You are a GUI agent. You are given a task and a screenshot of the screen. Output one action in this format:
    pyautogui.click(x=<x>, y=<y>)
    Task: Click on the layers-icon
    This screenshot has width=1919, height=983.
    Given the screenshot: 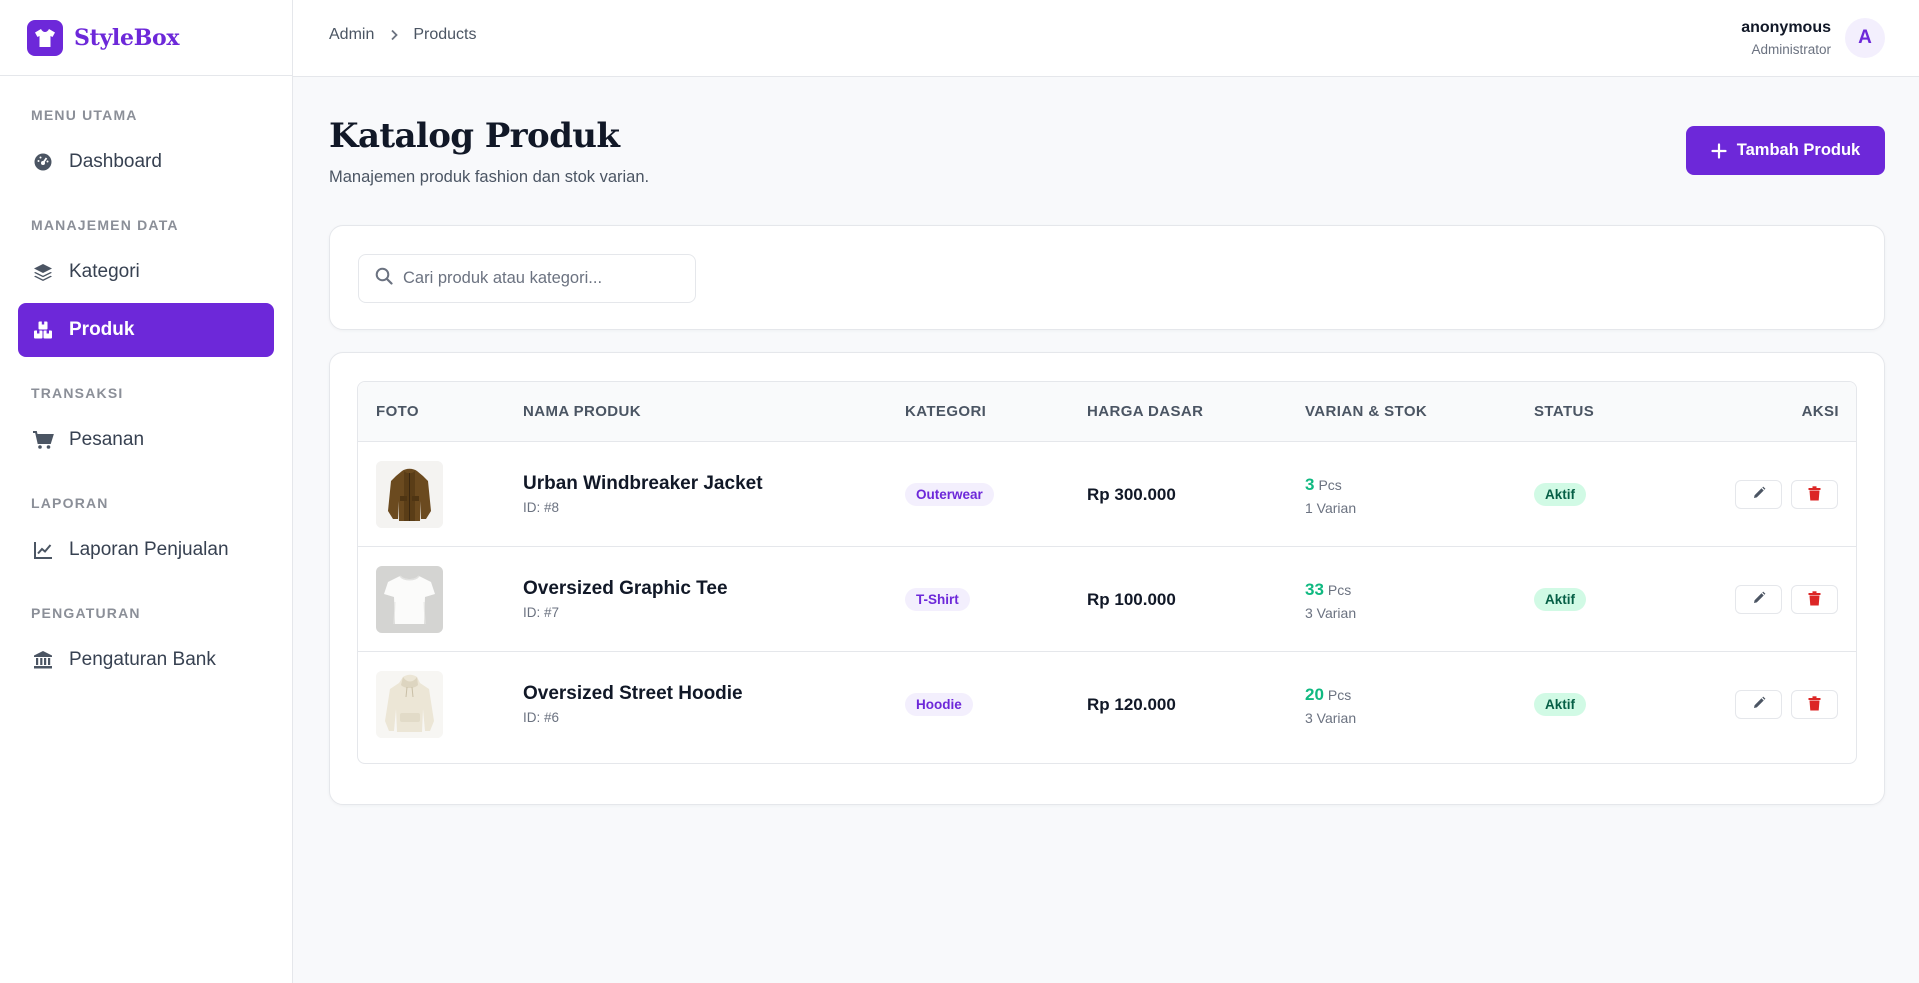 What is the action you would take?
    pyautogui.click(x=43, y=272)
    